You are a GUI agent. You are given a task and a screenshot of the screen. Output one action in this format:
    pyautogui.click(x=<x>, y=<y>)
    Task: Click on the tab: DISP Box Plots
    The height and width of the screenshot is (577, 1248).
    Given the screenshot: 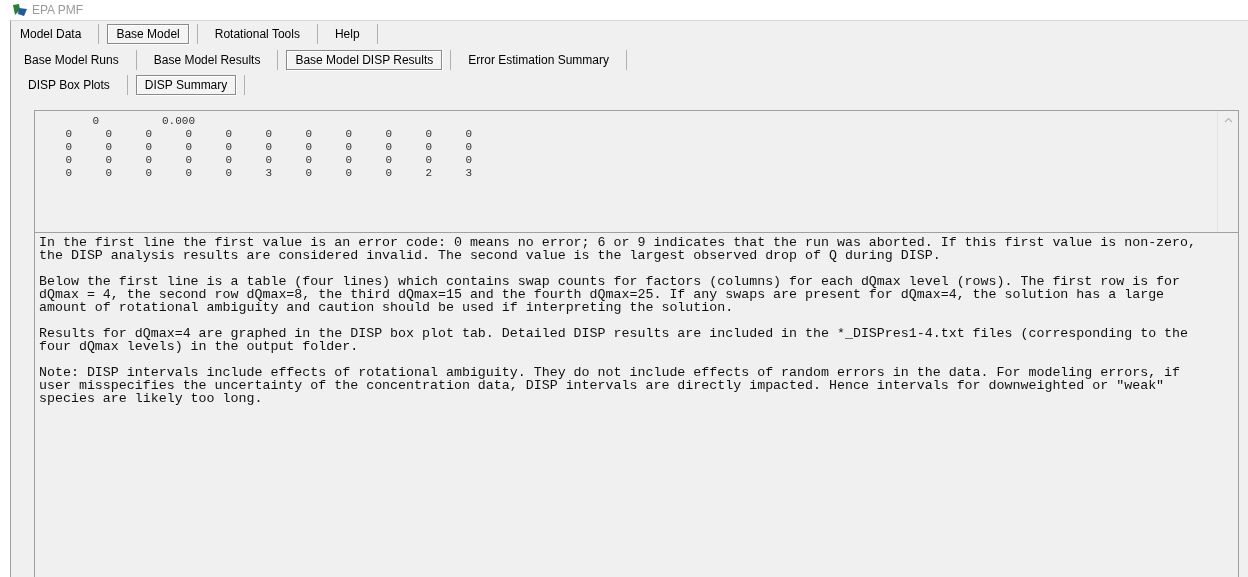 What is the action you would take?
    pyautogui.click(x=69, y=85)
    